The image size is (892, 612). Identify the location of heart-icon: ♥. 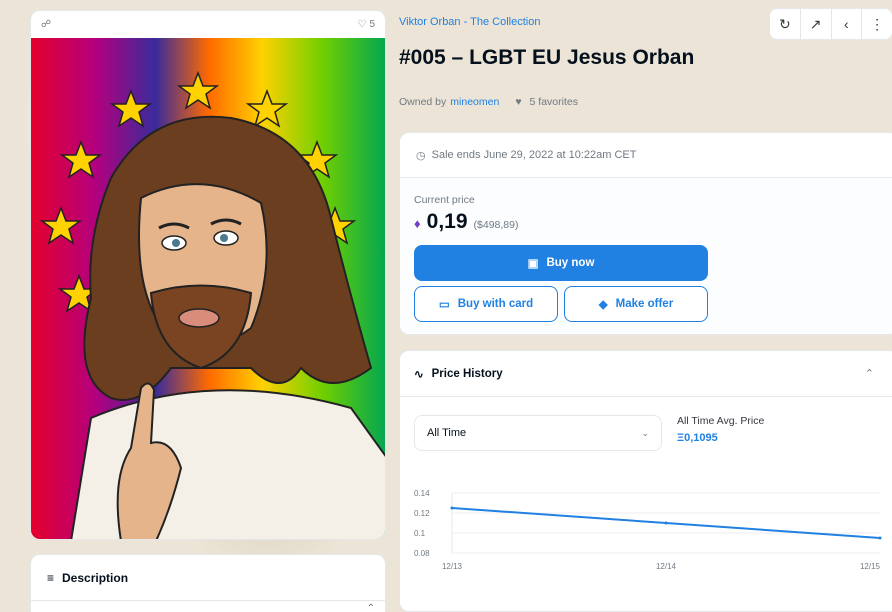
(518, 102).